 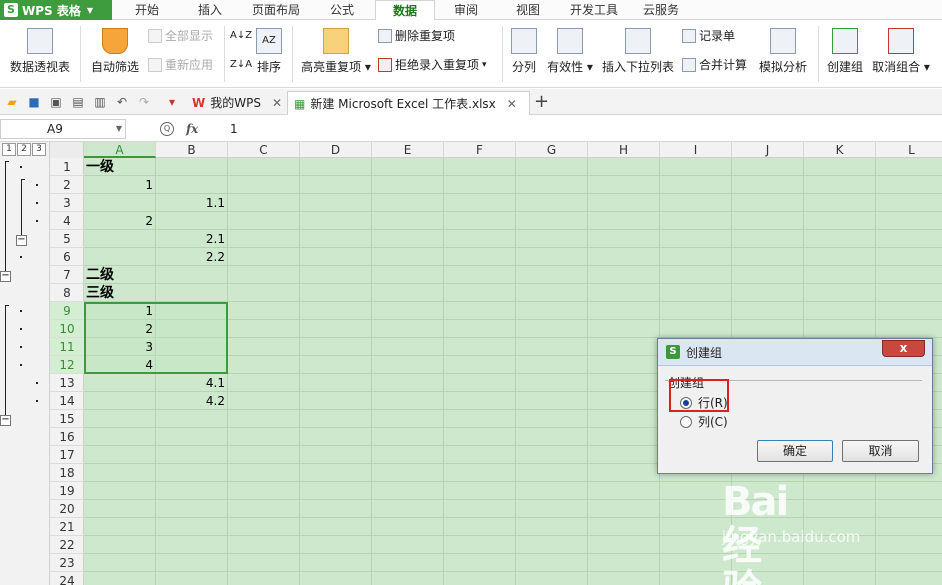 I want to click on row-header-13: 13, so click(x=67, y=383).